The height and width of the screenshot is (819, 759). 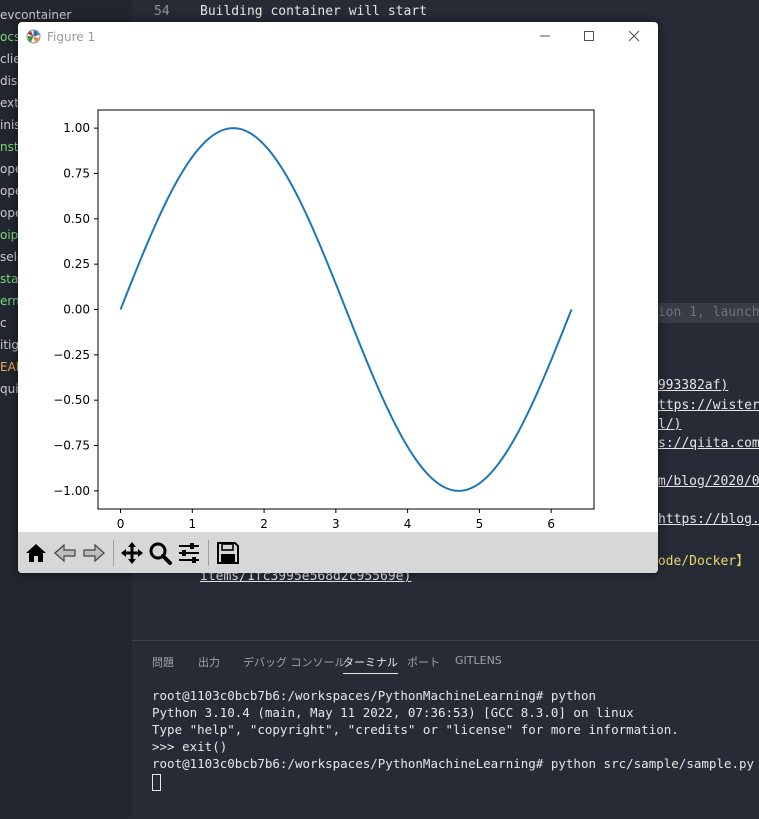 What do you see at coordinates (669, 424) in the screenshot?
I see `code-fragment: l/)` at bounding box center [669, 424].